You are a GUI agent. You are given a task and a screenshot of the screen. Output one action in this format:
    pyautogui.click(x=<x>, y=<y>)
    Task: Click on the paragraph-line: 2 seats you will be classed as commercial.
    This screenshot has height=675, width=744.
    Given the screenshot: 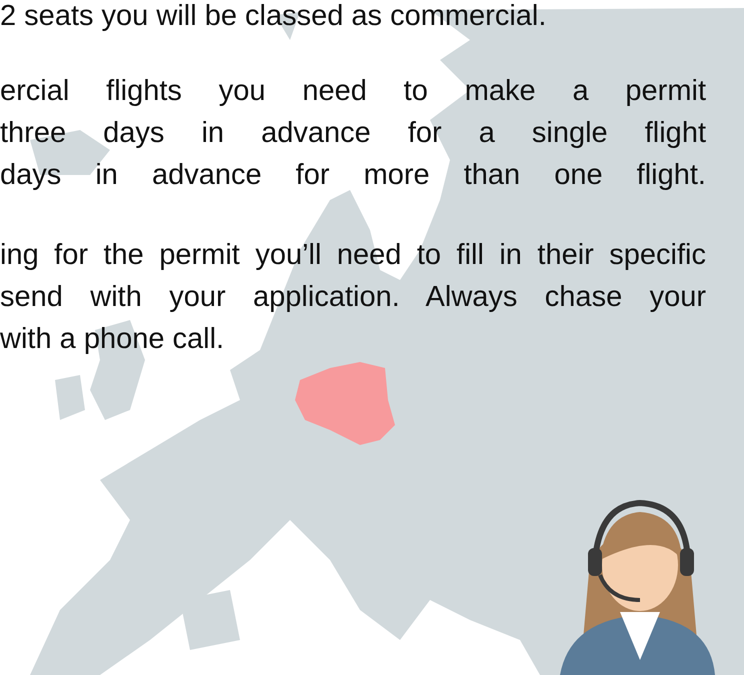 What is the action you would take?
    pyautogui.click(x=274, y=16)
    